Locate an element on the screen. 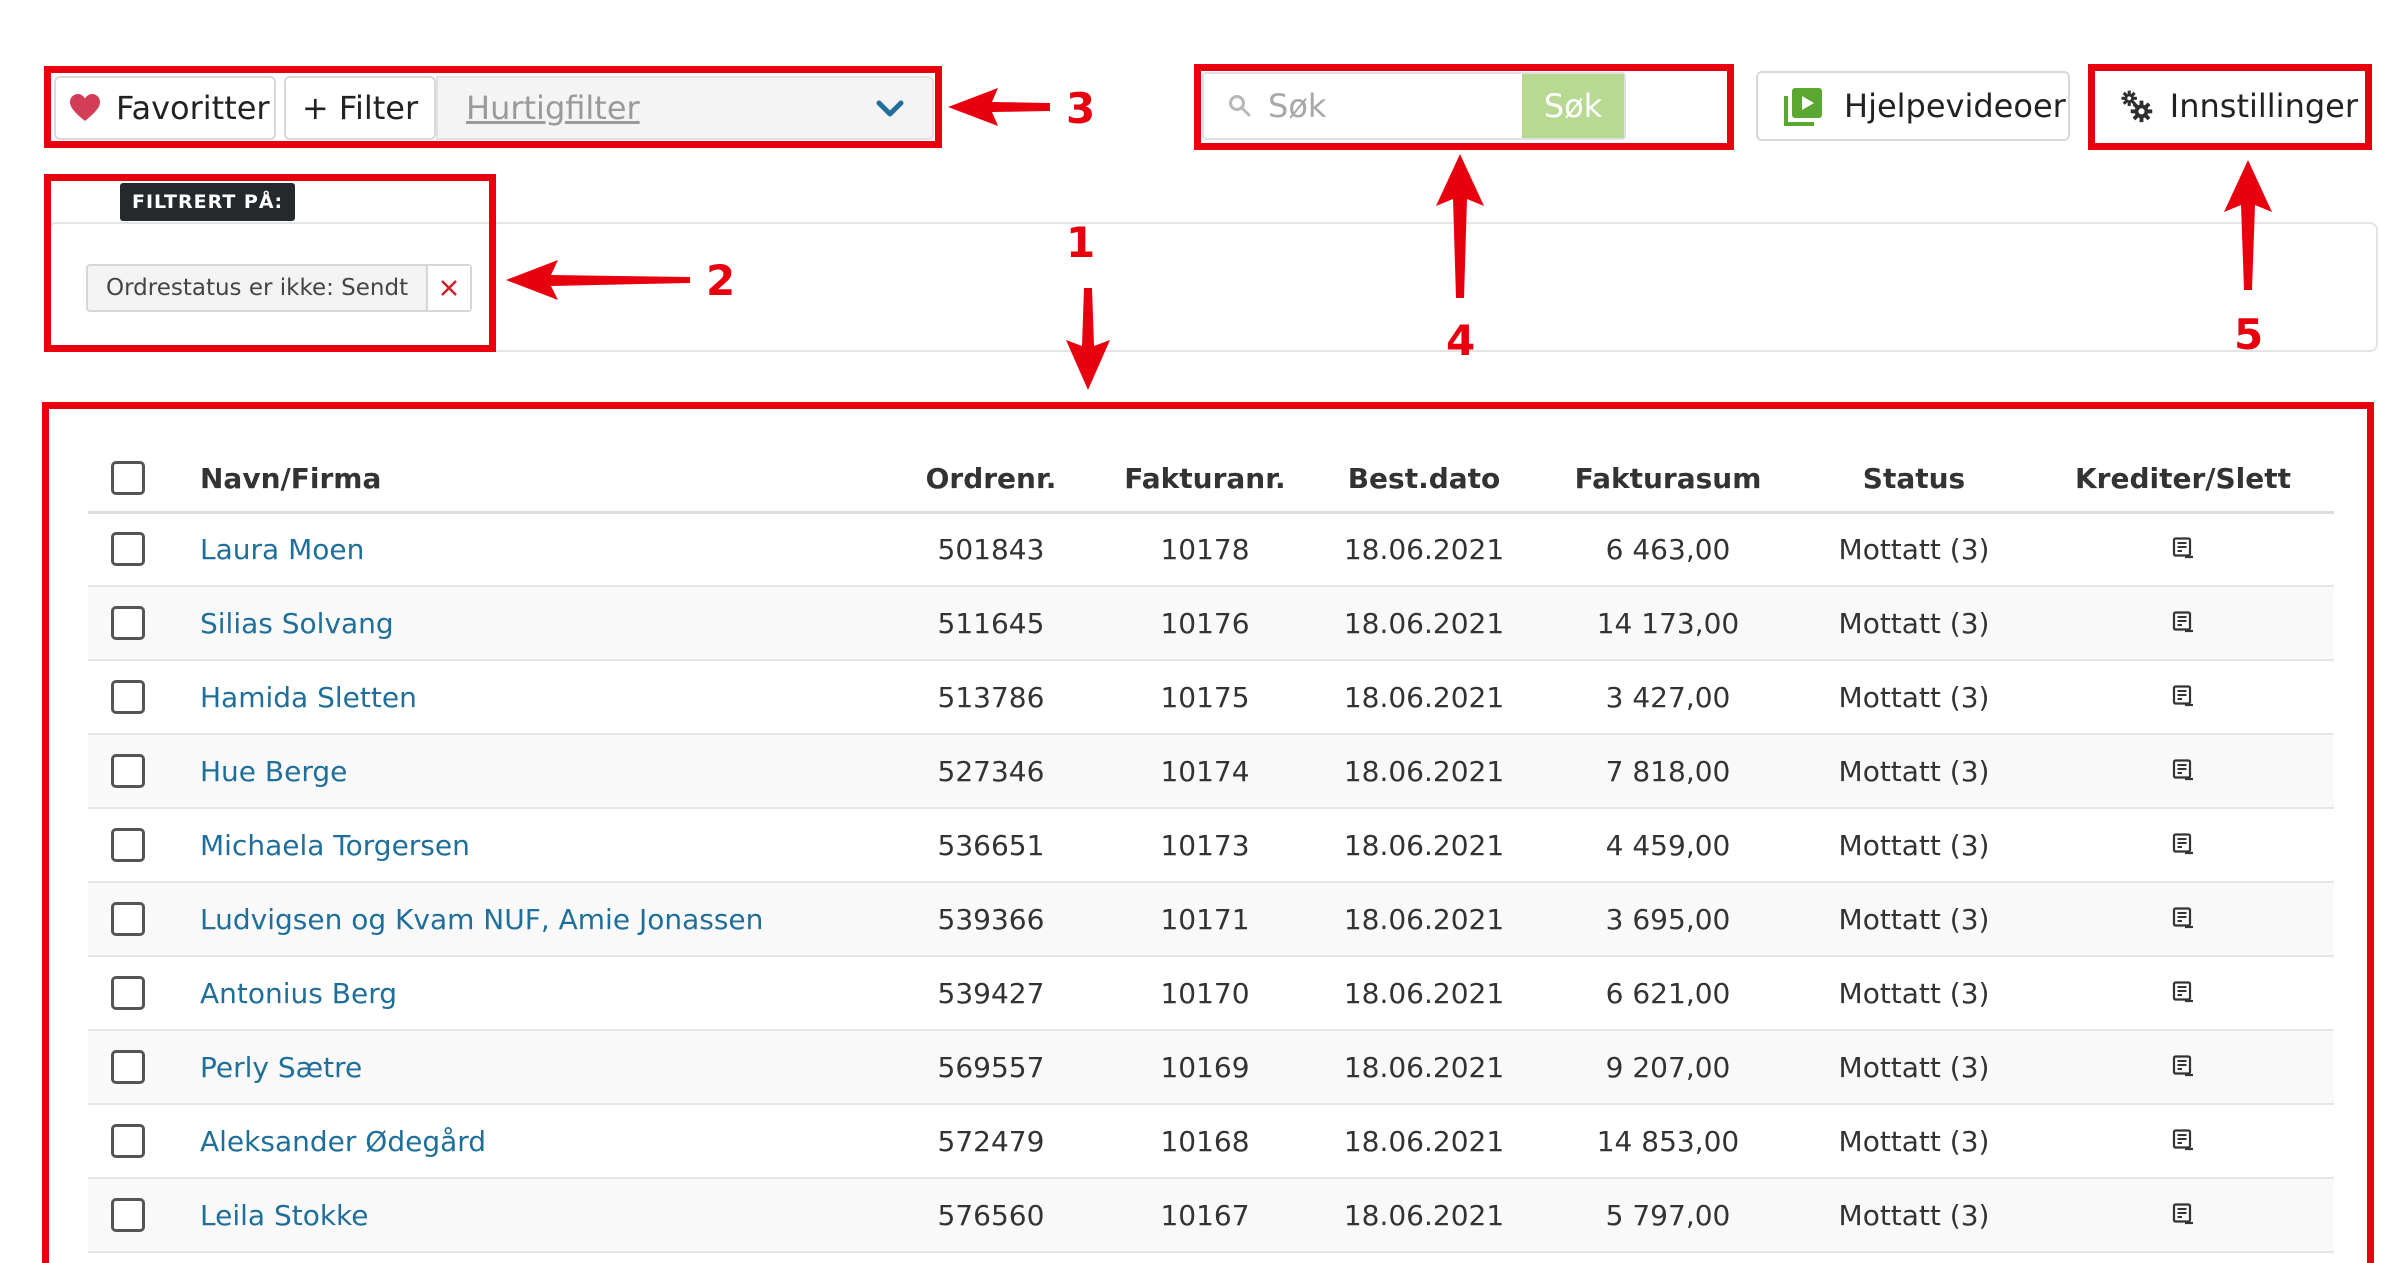 This screenshot has height=1263, width=2381. annotation-number-1: 1 is located at coordinates (1081, 242).